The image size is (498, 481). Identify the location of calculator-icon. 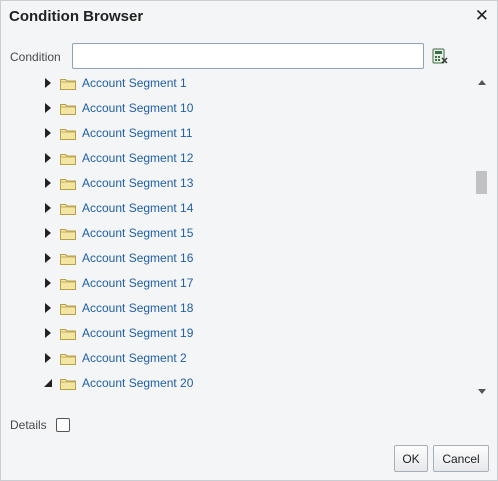
(440, 56).